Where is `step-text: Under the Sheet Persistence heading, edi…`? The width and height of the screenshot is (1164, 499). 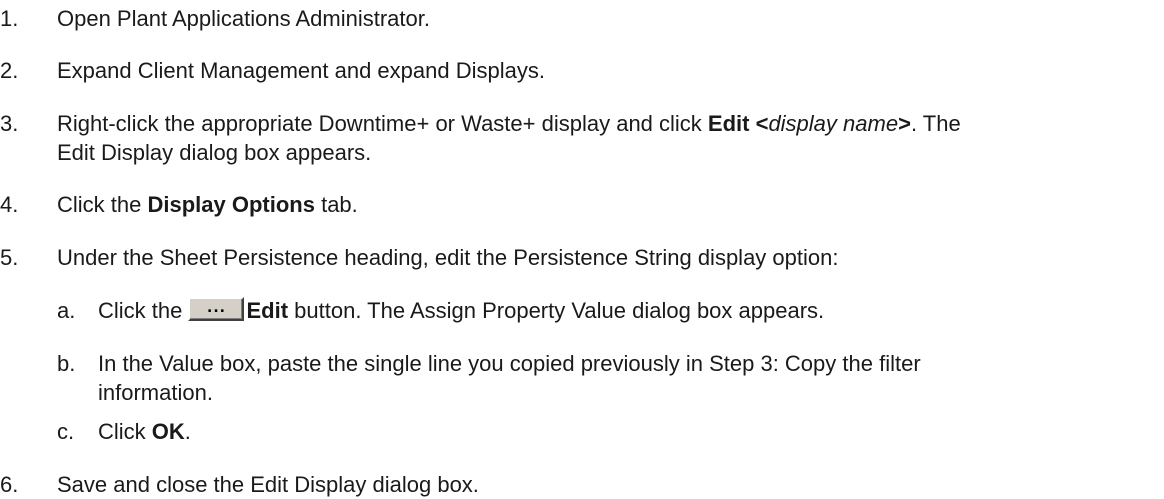 step-text: Under the Sheet Persistence heading, edi… is located at coordinates (448, 257).